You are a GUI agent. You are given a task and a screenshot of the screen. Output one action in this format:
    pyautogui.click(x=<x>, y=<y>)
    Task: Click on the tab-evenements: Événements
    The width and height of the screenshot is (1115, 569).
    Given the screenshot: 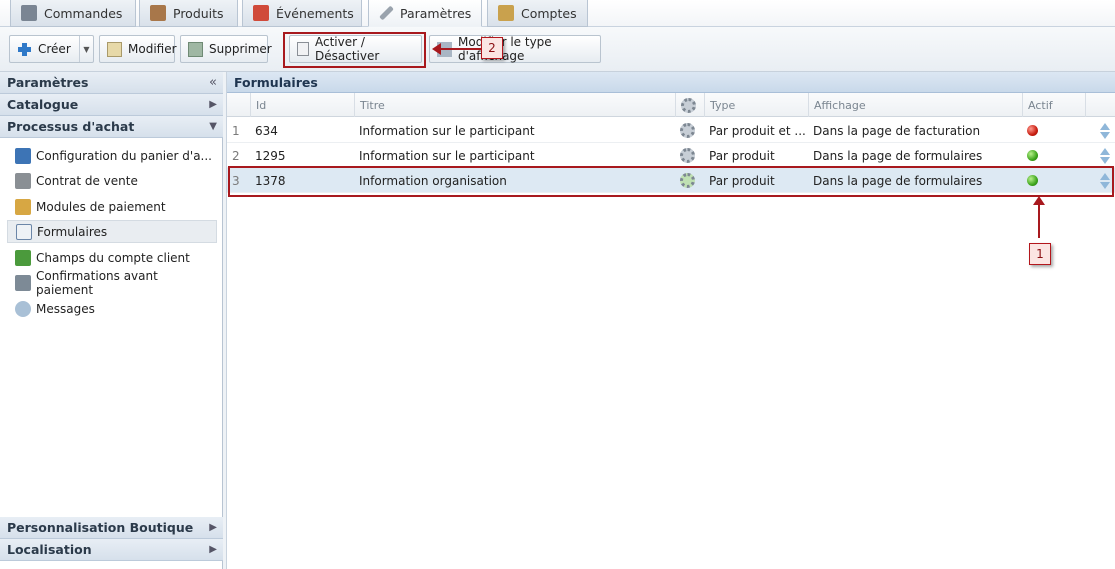 What is the action you would take?
    pyautogui.click(x=302, y=13)
    